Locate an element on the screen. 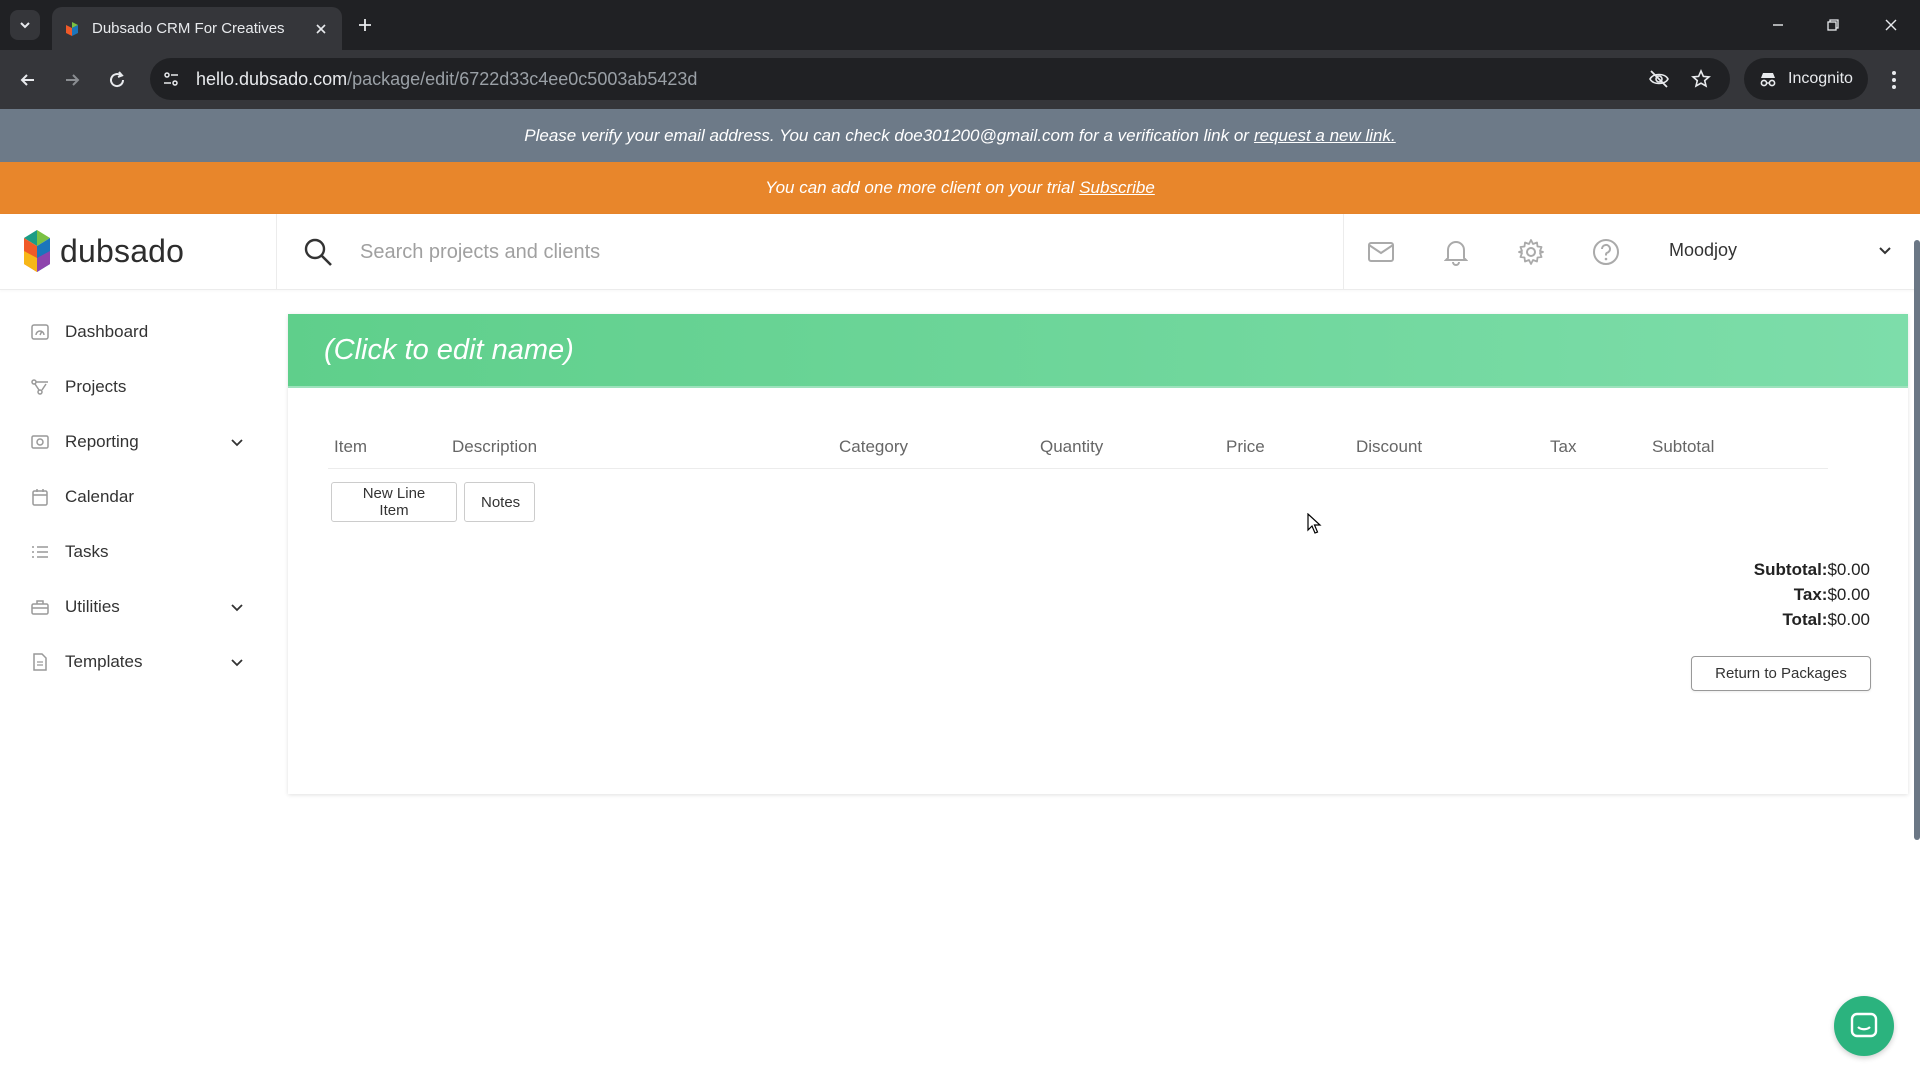  column-header-price: Price is located at coordinates (1245, 446).